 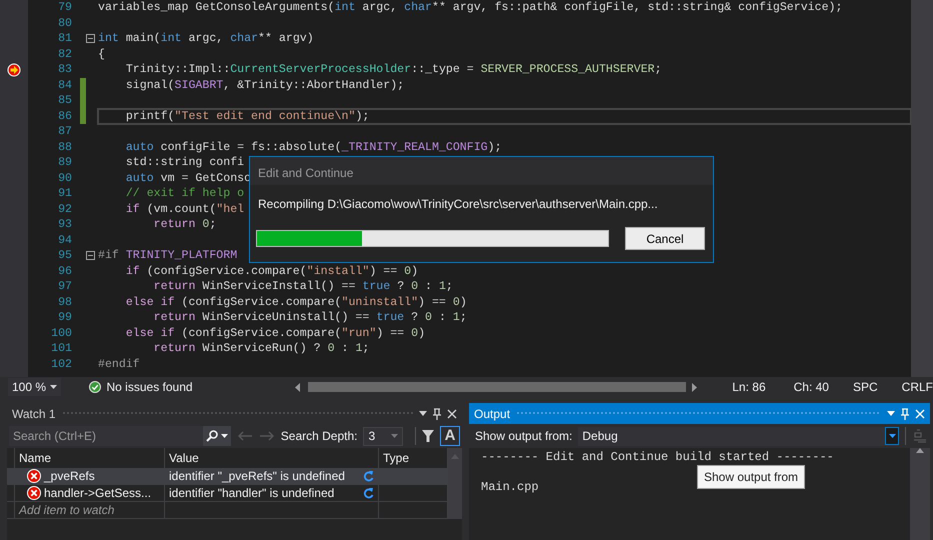 What do you see at coordinates (450, 436) in the screenshot?
I see `case-toggle-button: A` at bounding box center [450, 436].